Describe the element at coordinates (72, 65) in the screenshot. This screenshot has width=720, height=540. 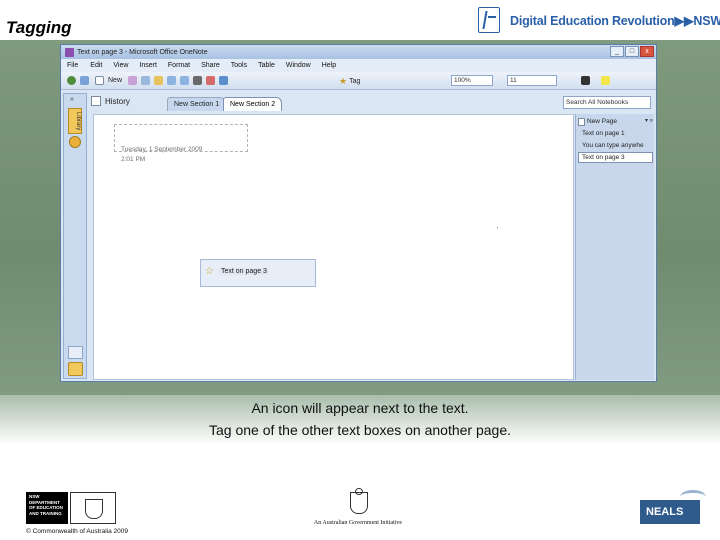
I see `menu-file: File` at that location.